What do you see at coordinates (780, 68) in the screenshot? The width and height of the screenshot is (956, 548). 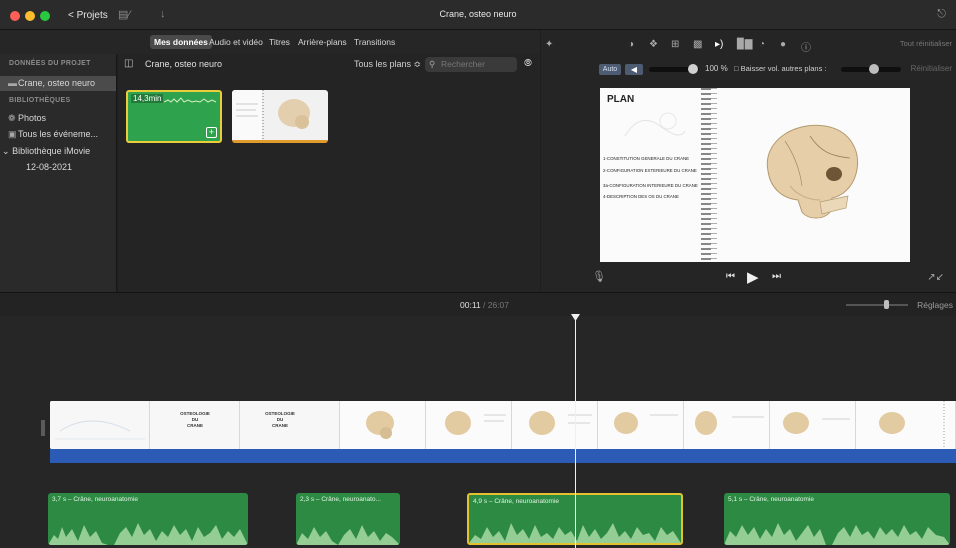 I see `lower-others-checkbox: □ Baisser vol. autres plans :` at bounding box center [780, 68].